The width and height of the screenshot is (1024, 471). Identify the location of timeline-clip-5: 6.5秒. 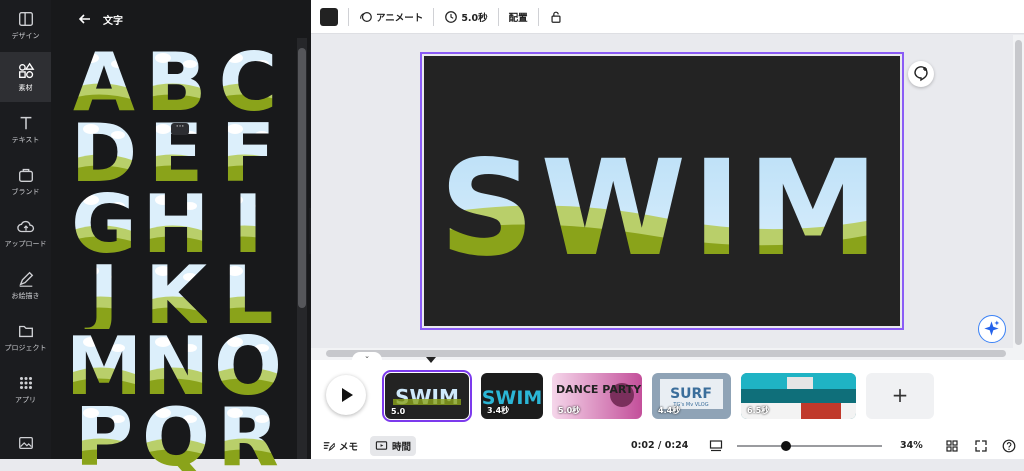
(798, 396).